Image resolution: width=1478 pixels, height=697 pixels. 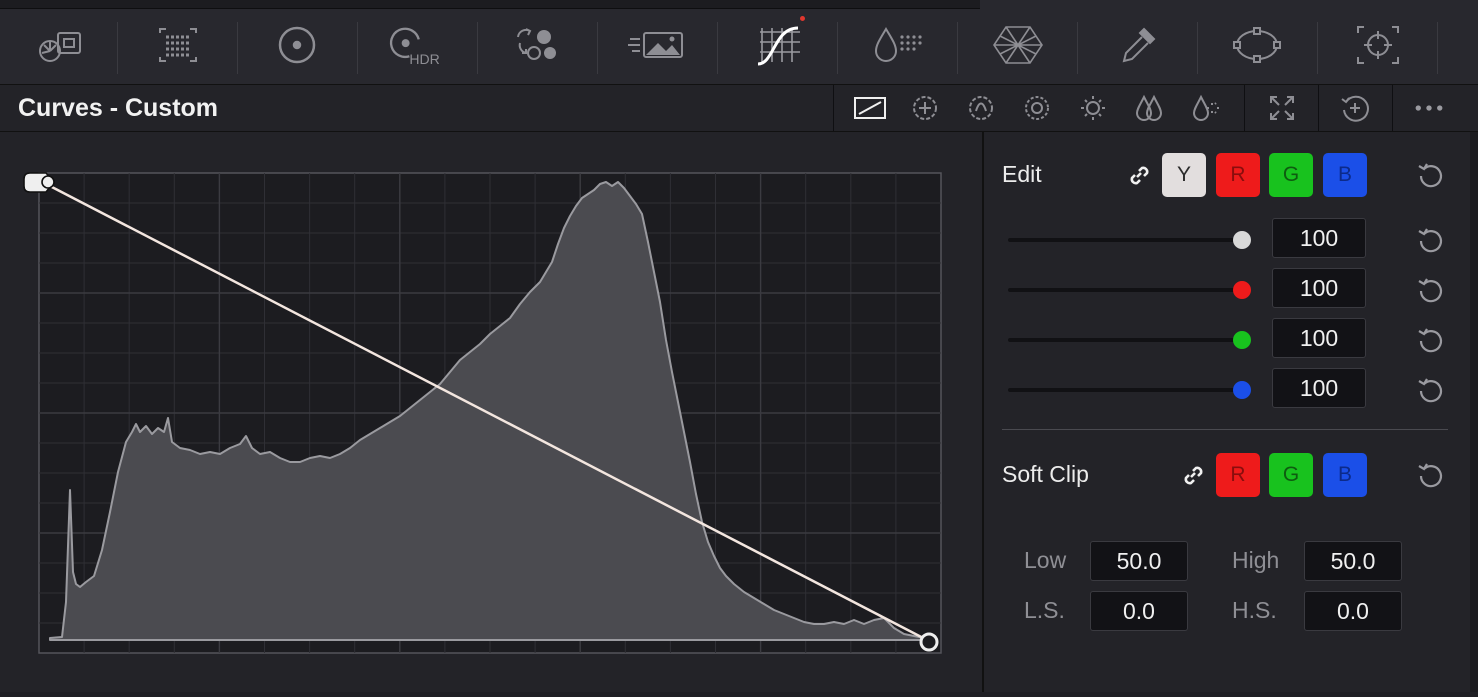 What do you see at coordinates (1193, 475) in the screenshot?
I see `soft-clip-link-icon` at bounding box center [1193, 475].